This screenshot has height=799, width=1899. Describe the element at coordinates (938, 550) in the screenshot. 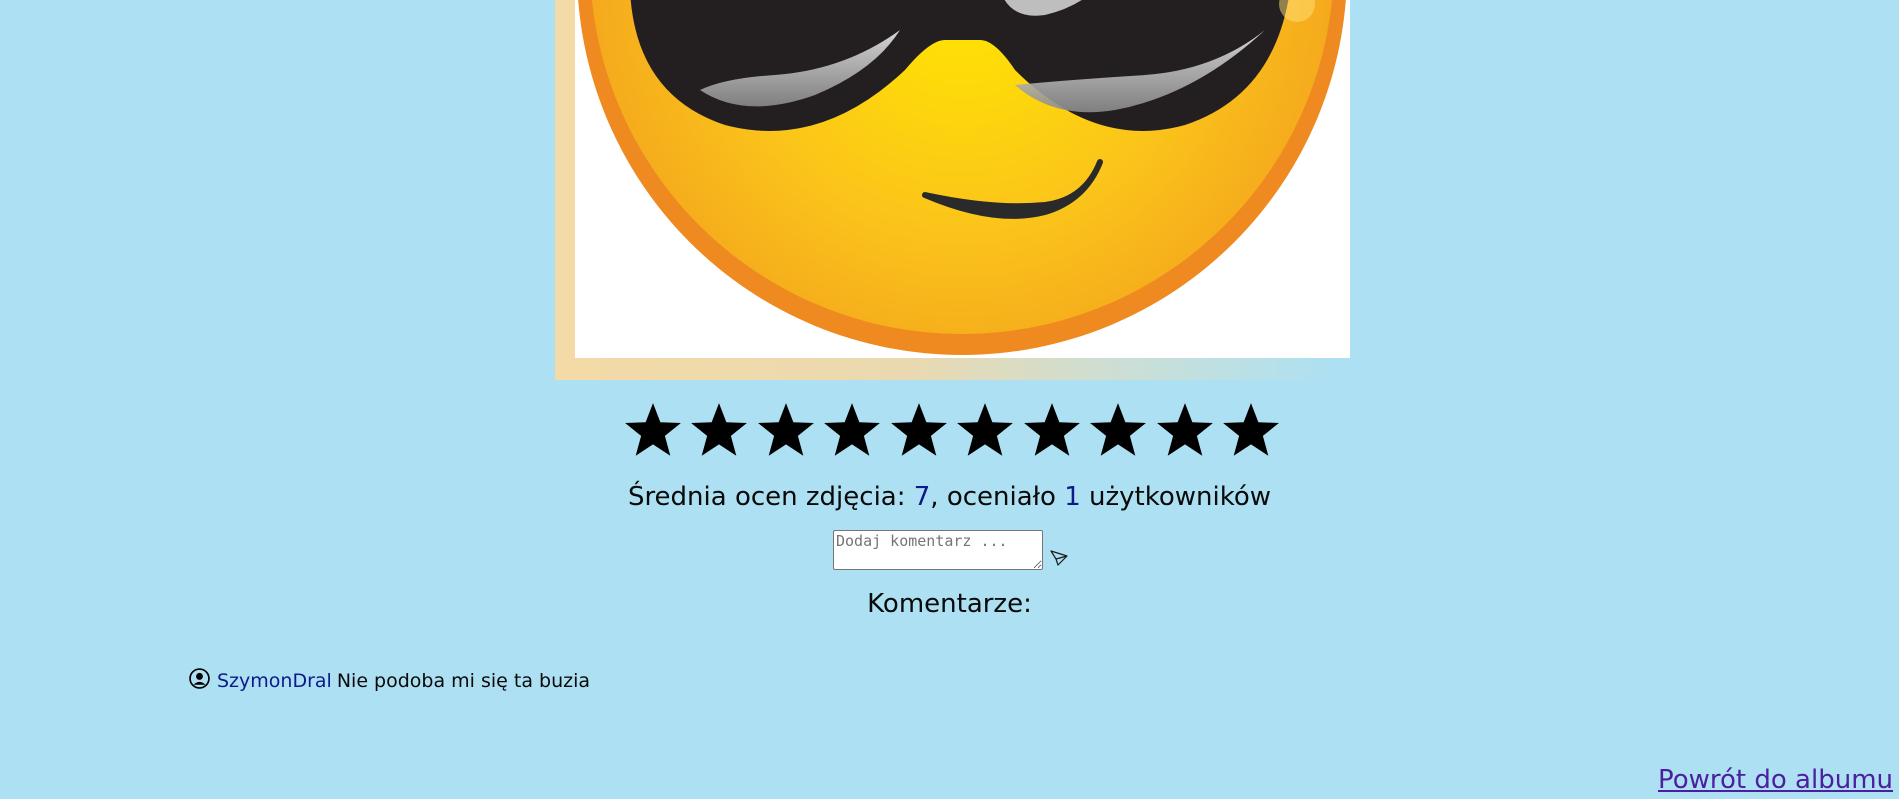

I see `comment-input` at that location.